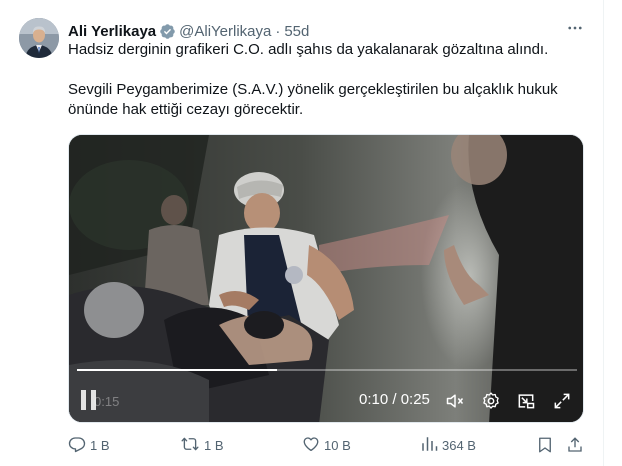  I want to click on bookmark-icon, so click(545, 445).